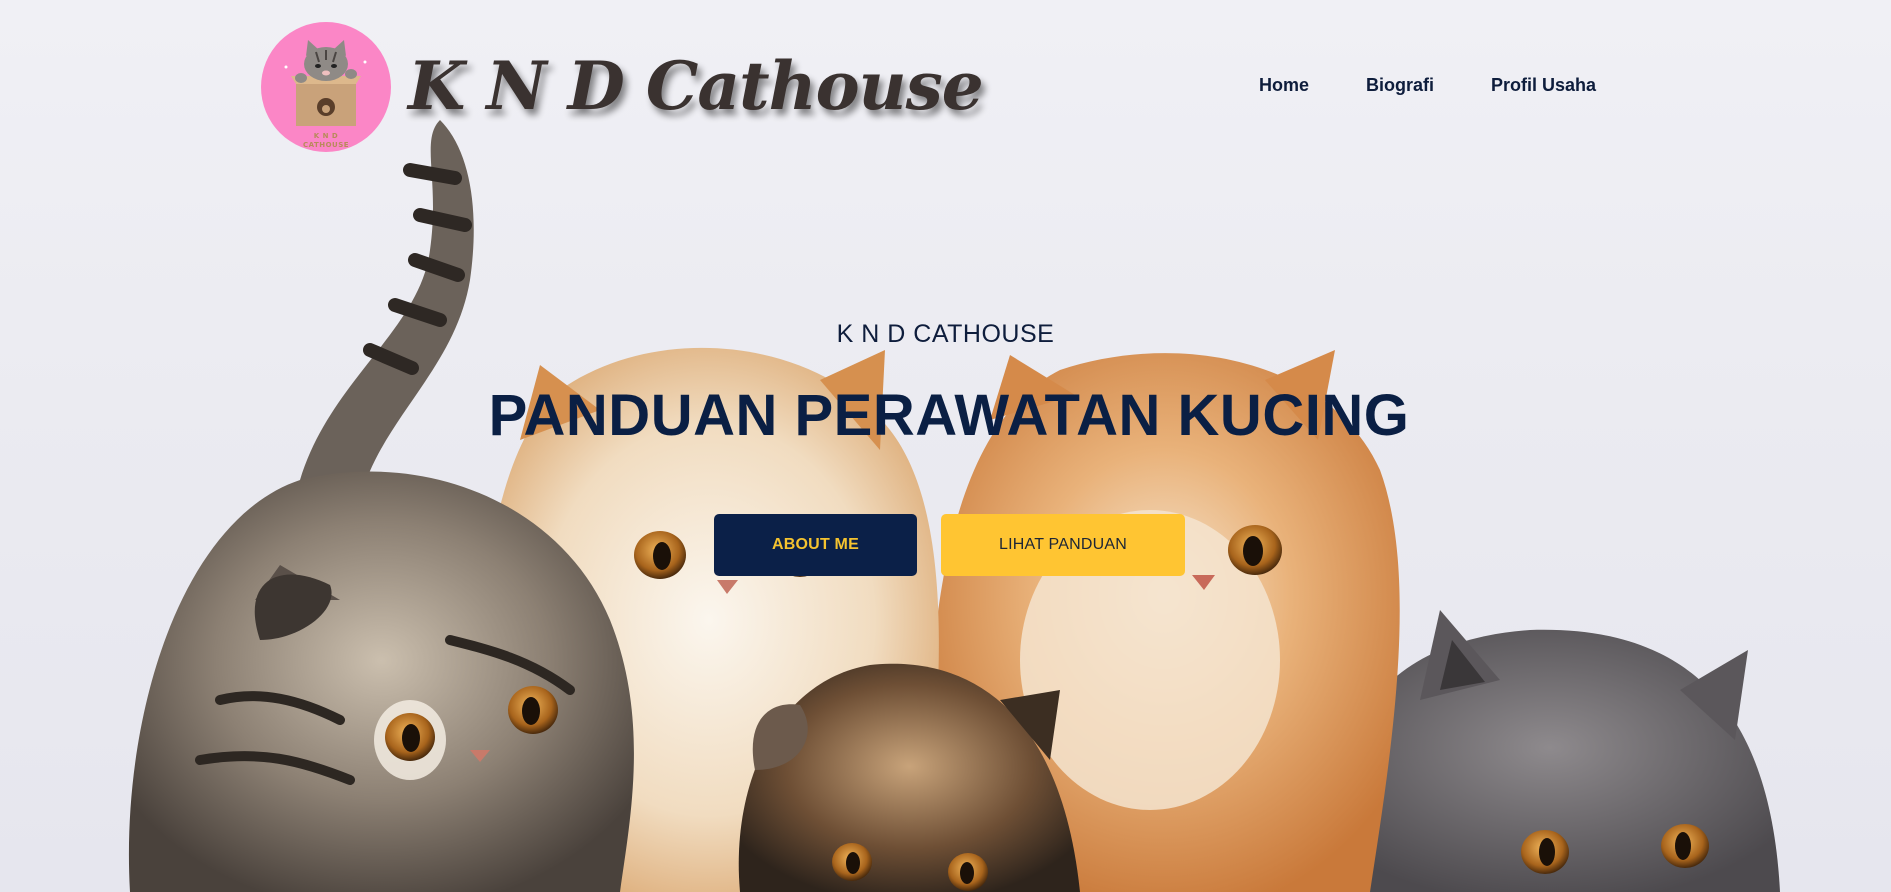 The image size is (1891, 892). I want to click on about-me-button: ABOUT ME, so click(815, 545).